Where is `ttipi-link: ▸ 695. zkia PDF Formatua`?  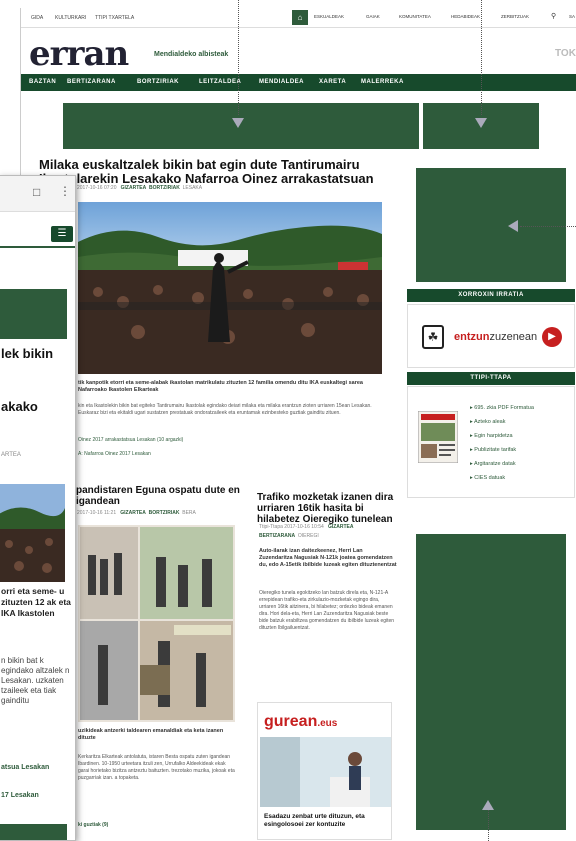 ttipi-link: ▸ 695. zkia PDF Formatua is located at coordinates (502, 408).